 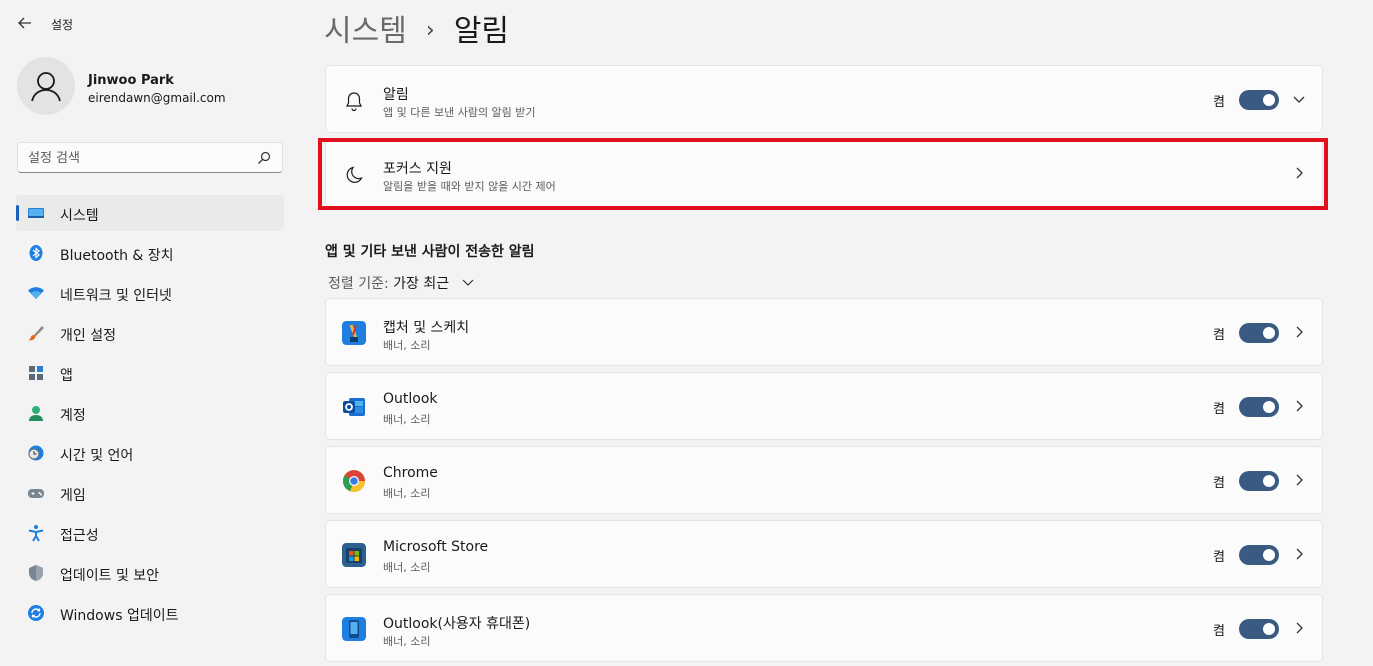 What do you see at coordinates (88, 336) in the screenshot?
I see `sidebar-item-label: 개인 설정` at bounding box center [88, 336].